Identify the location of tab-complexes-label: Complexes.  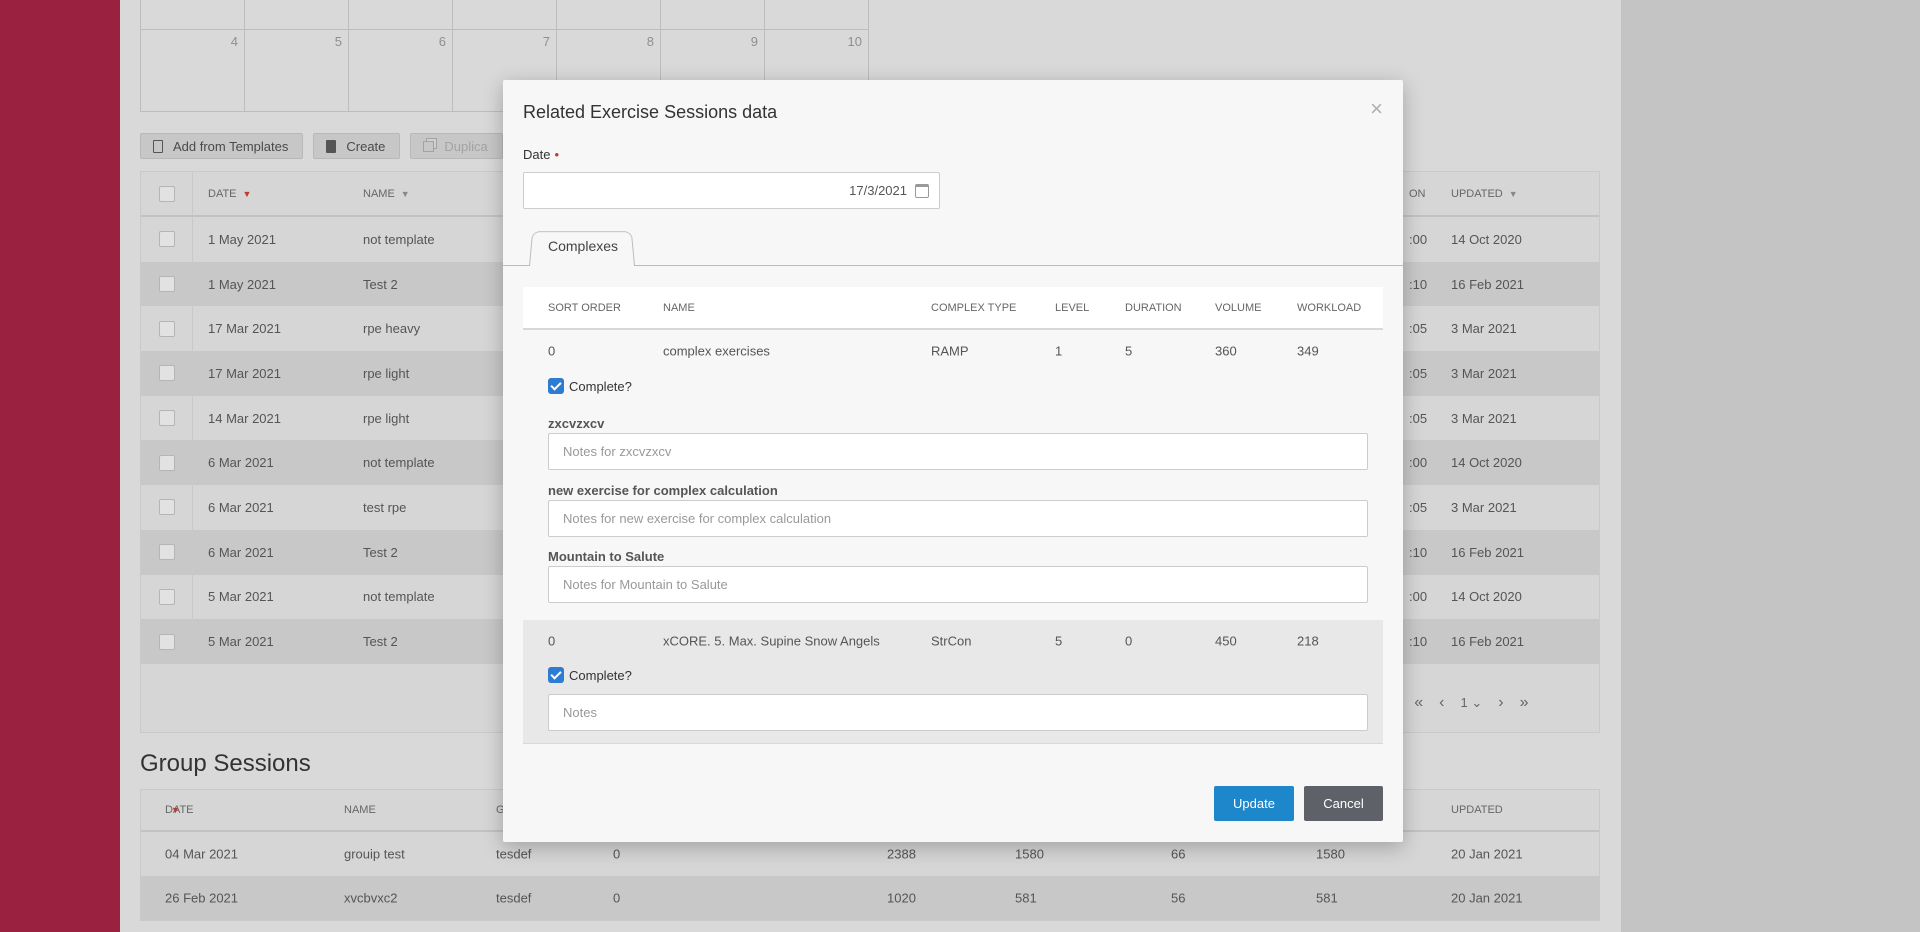
(583, 246).